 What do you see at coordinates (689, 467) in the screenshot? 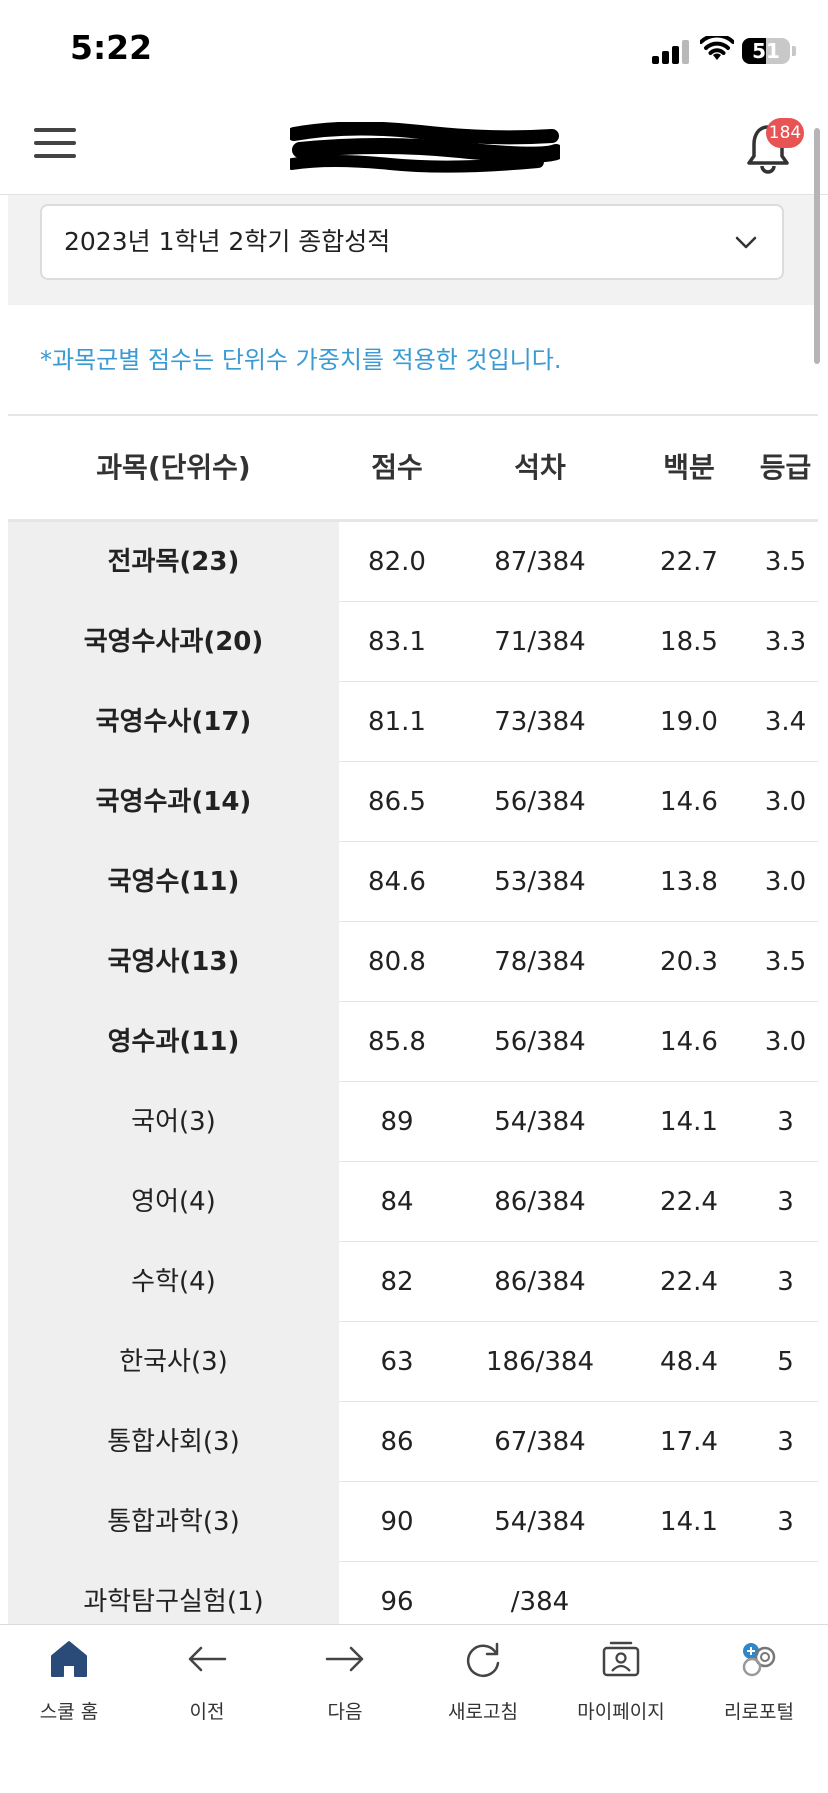
I see `header-percentile: 백분` at bounding box center [689, 467].